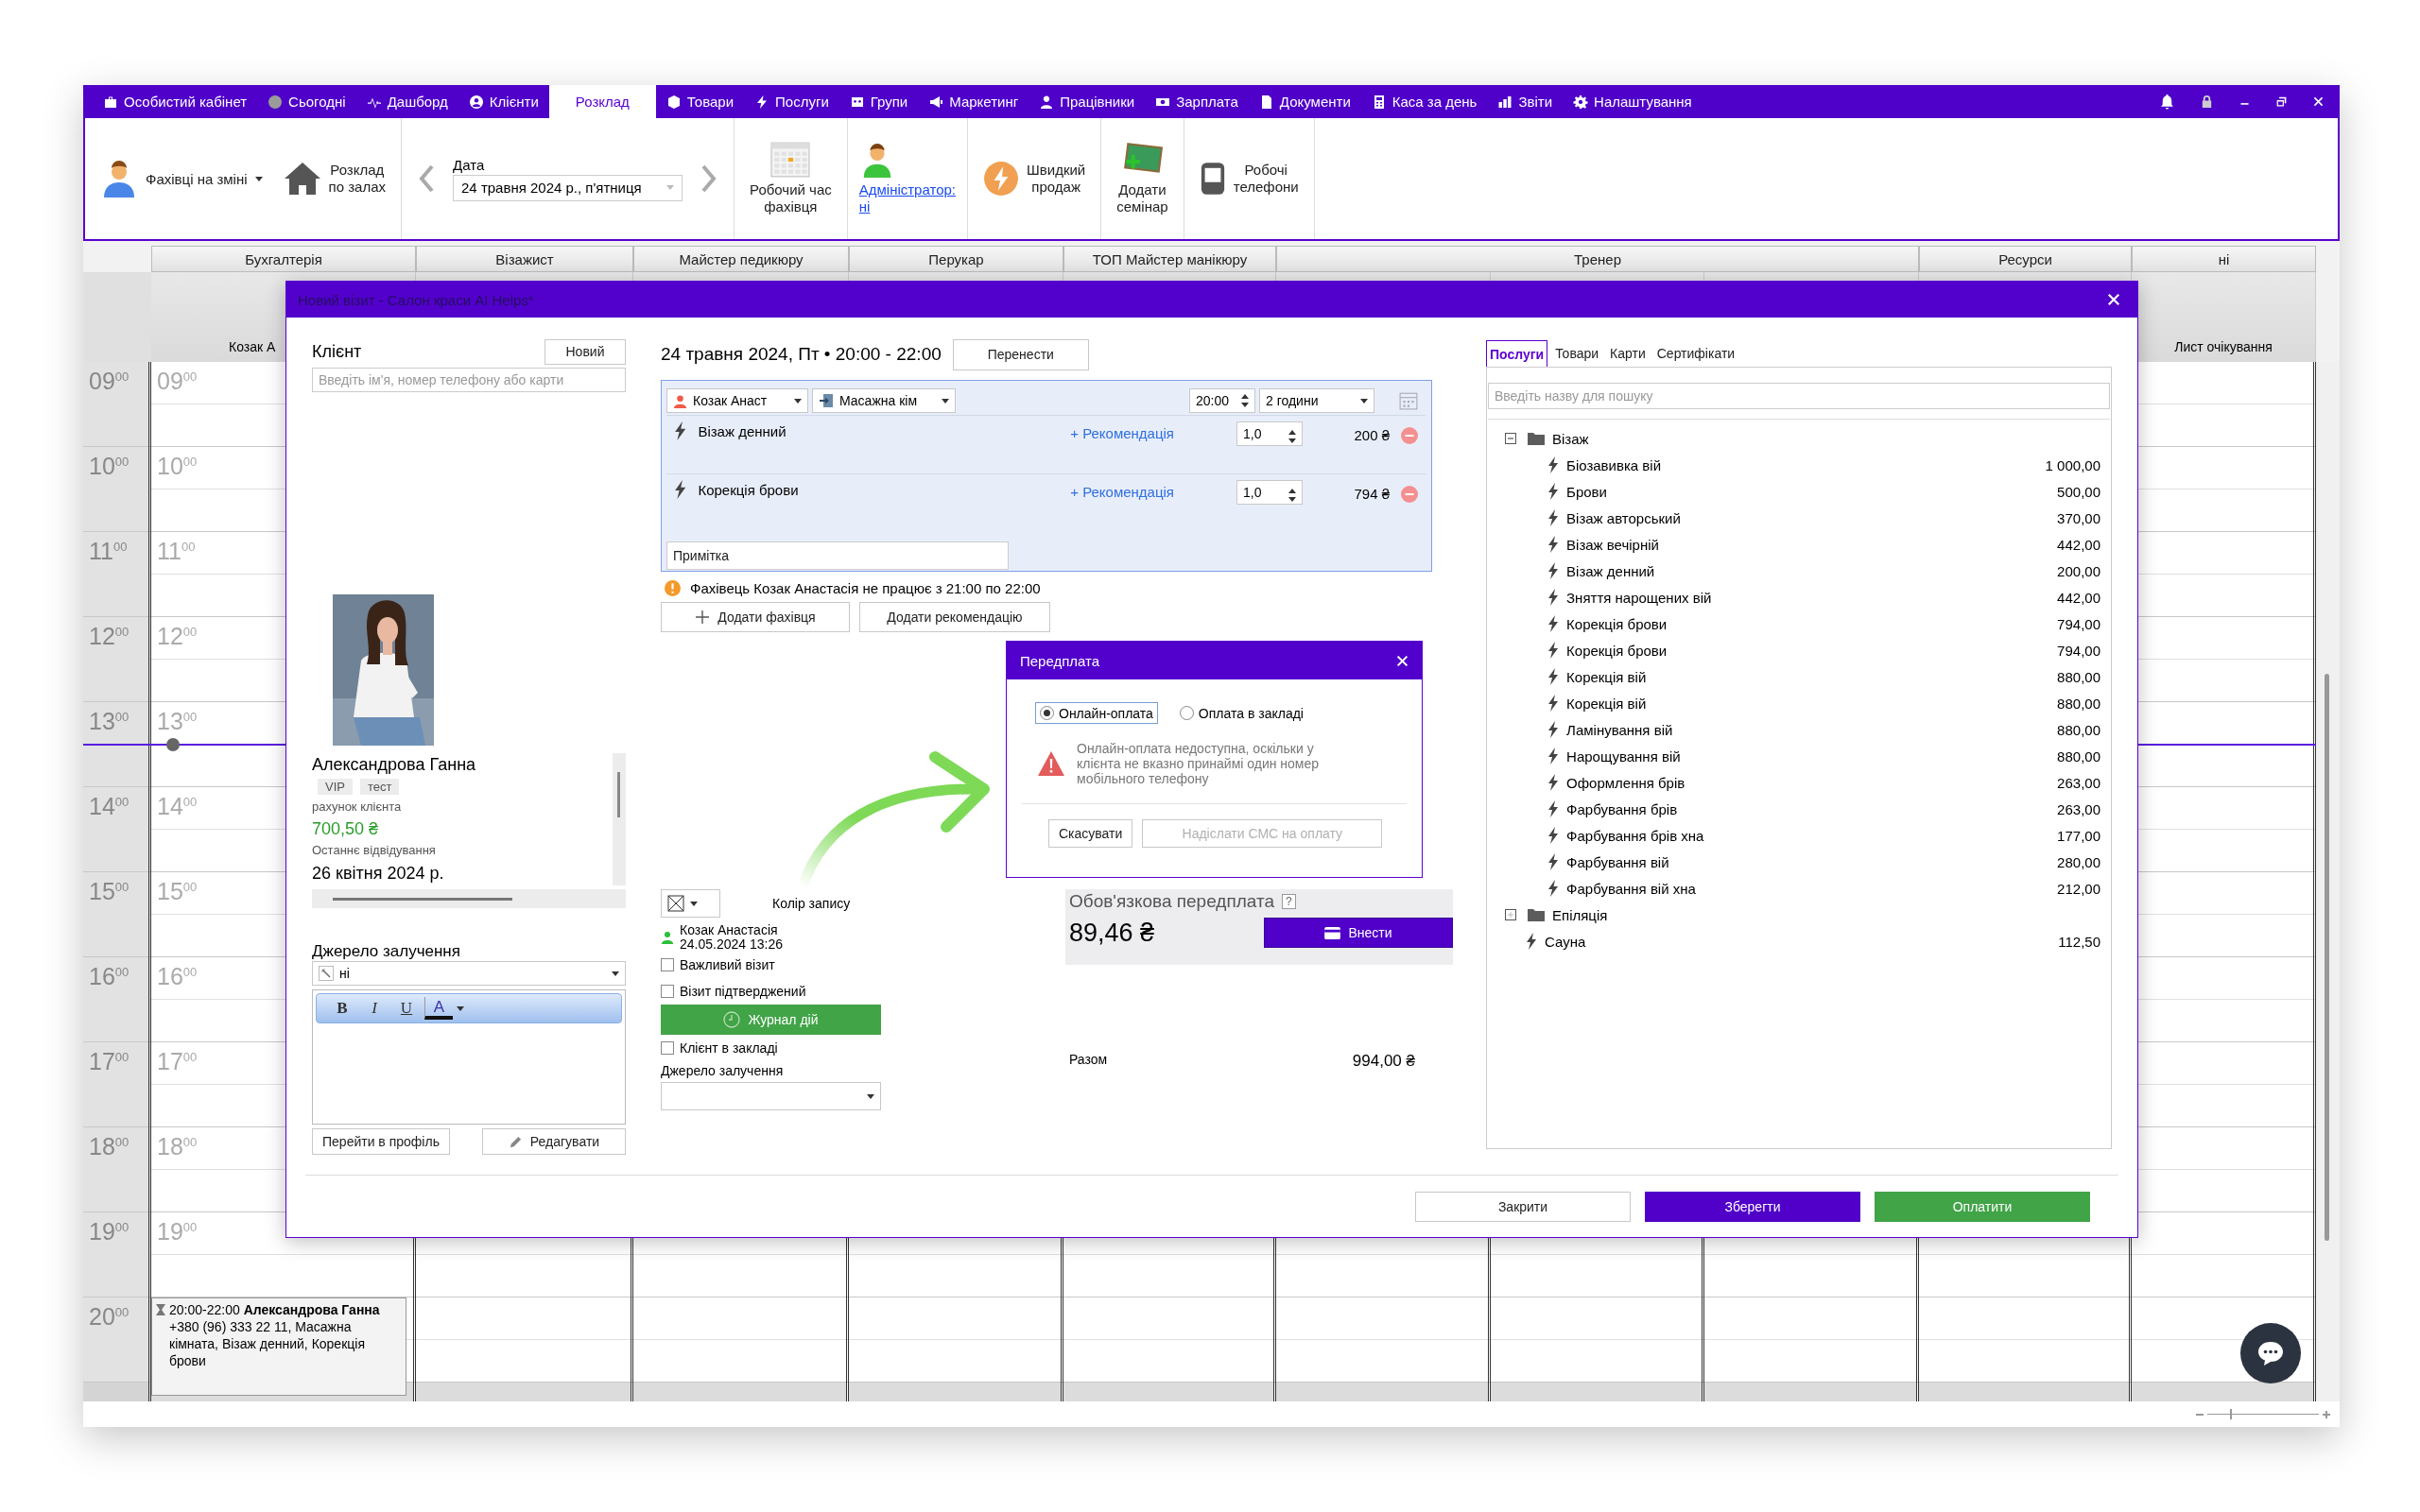 This screenshot has width=2420, height=1512. What do you see at coordinates (1799, 396) in the screenshot?
I see `catalog-search-field: Введіть назву для пошуку` at bounding box center [1799, 396].